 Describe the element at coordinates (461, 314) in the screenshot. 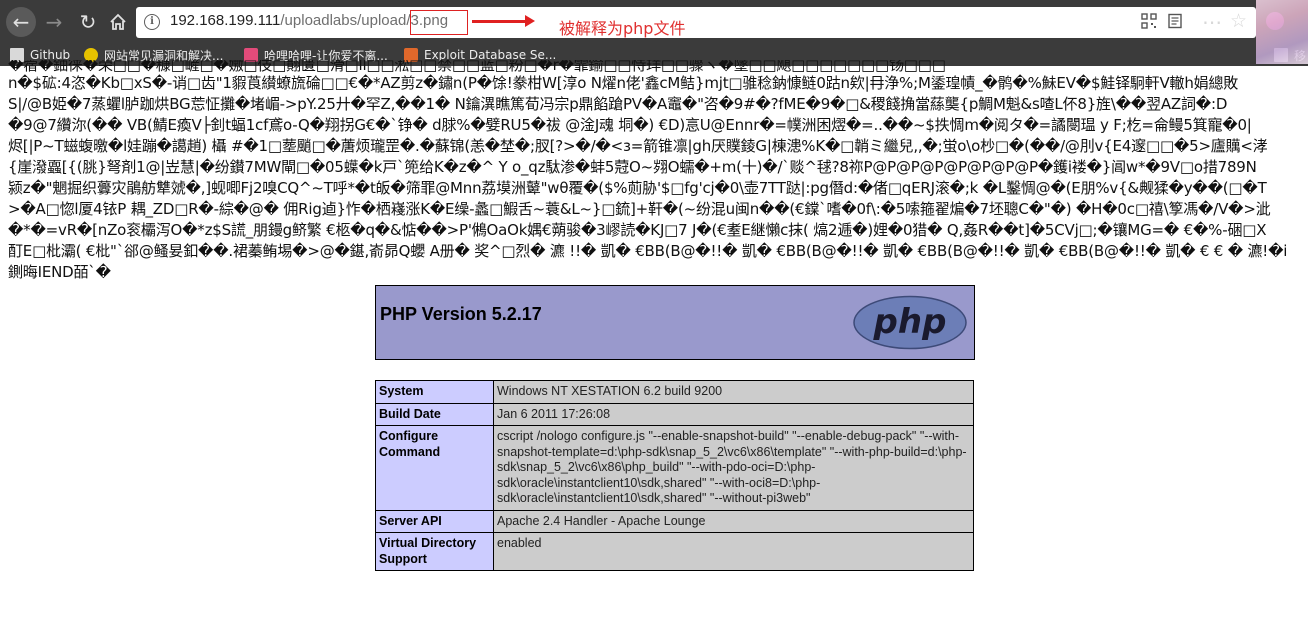

I see `php-version-title: PHP Version 5.2.17` at that location.